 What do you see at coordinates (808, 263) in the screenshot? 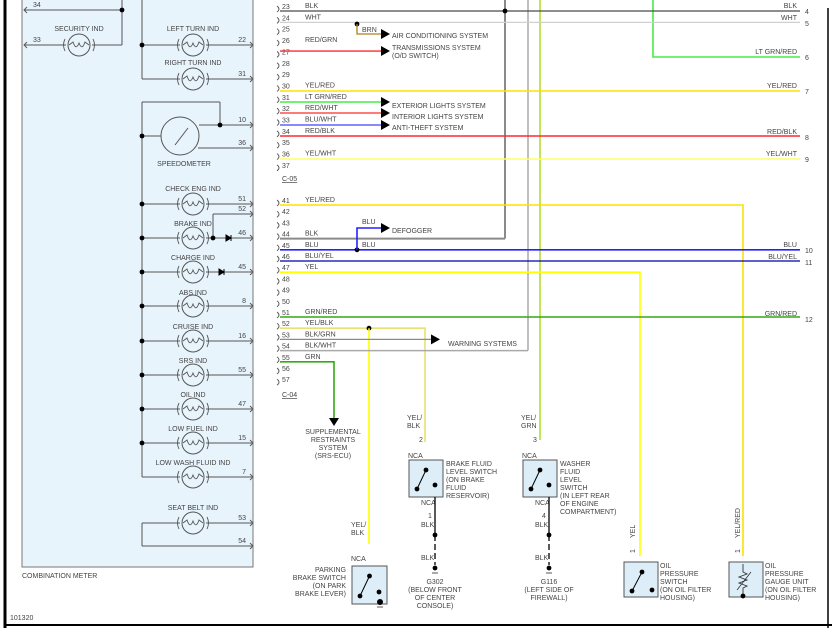
I see `right-pin-number: 11` at bounding box center [808, 263].